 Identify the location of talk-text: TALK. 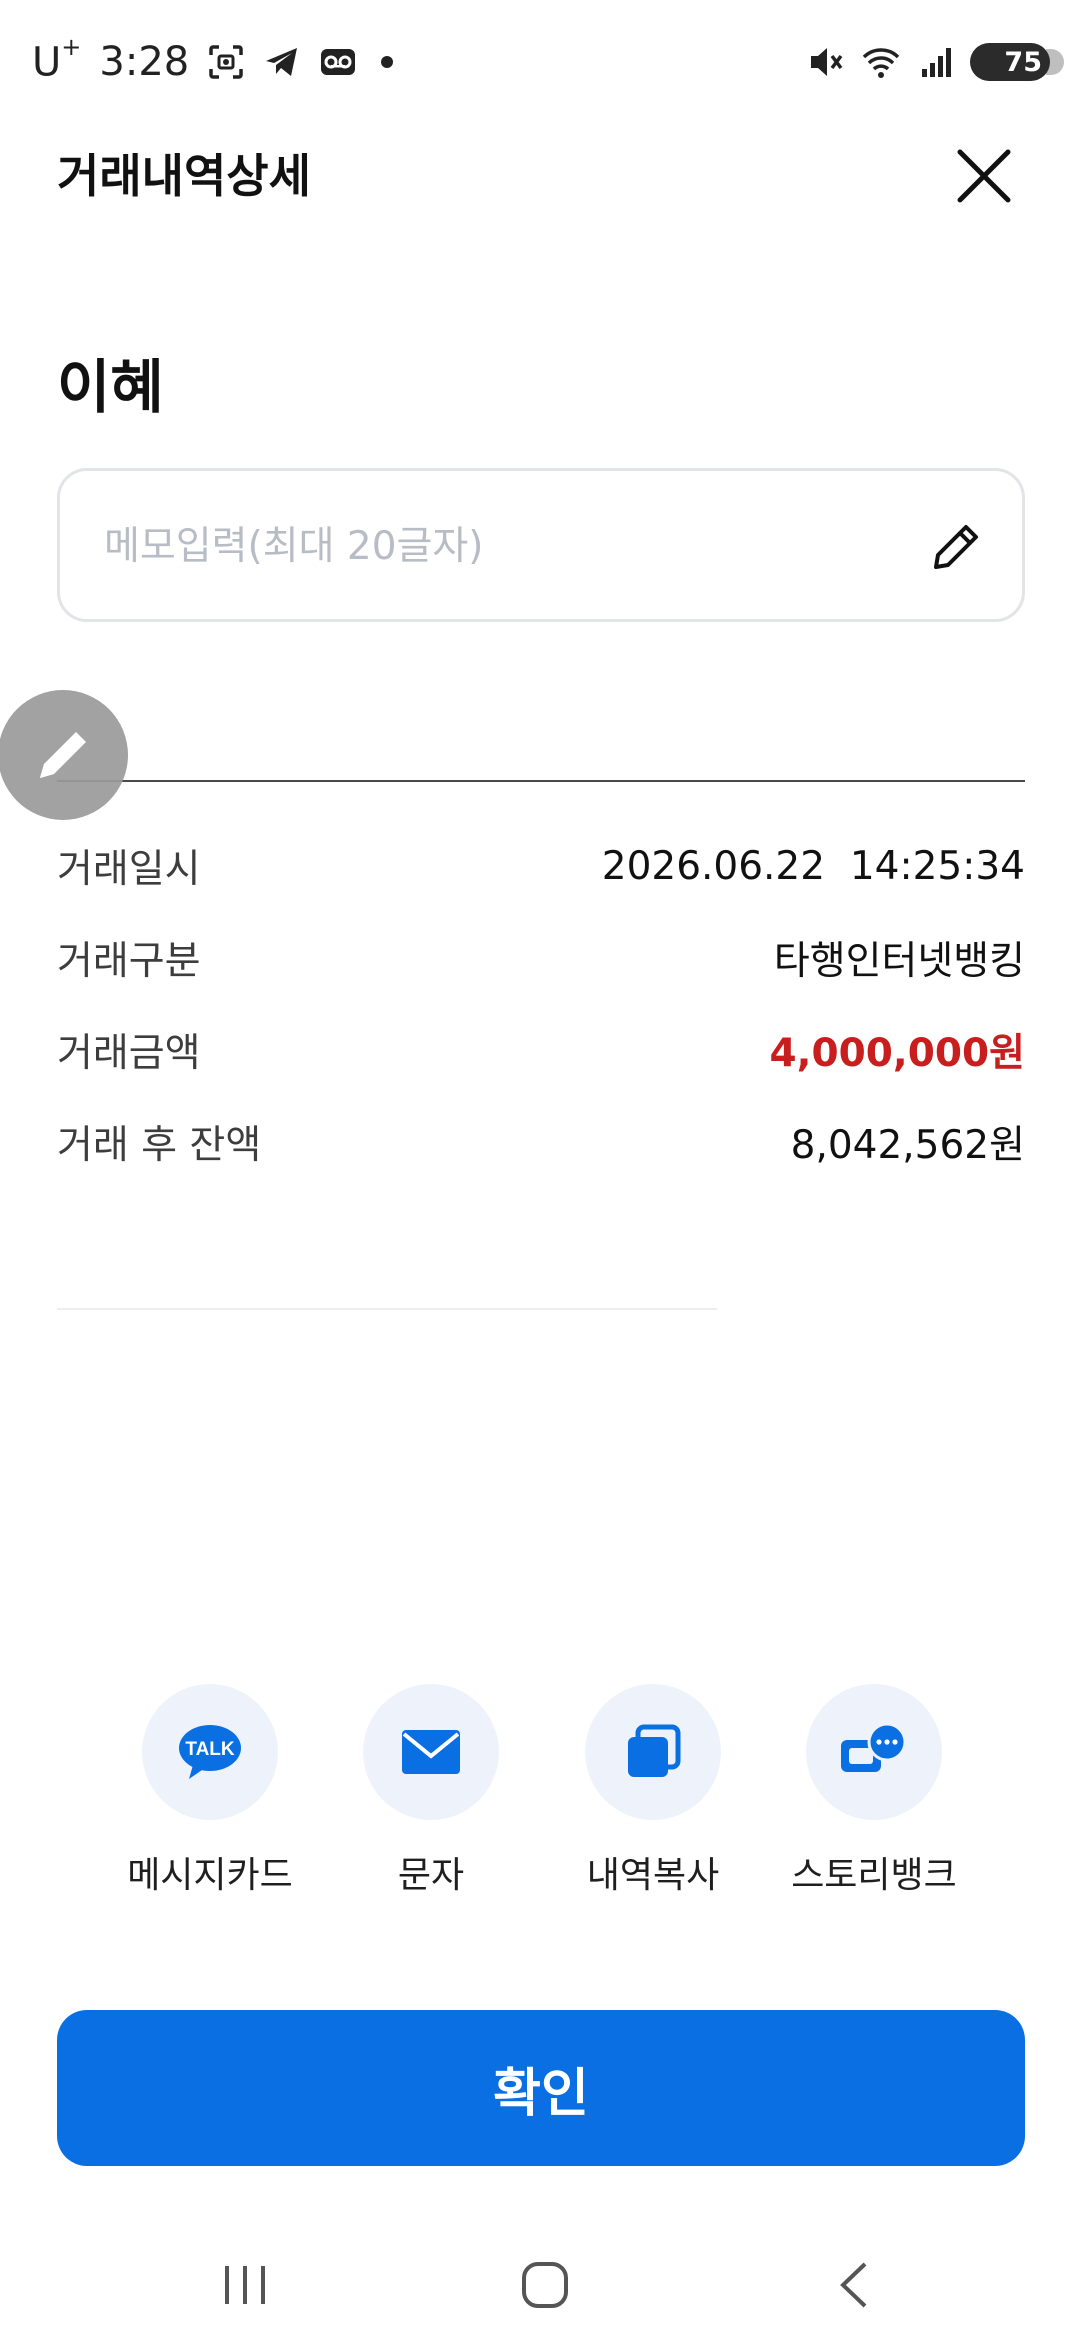
(210, 1749).